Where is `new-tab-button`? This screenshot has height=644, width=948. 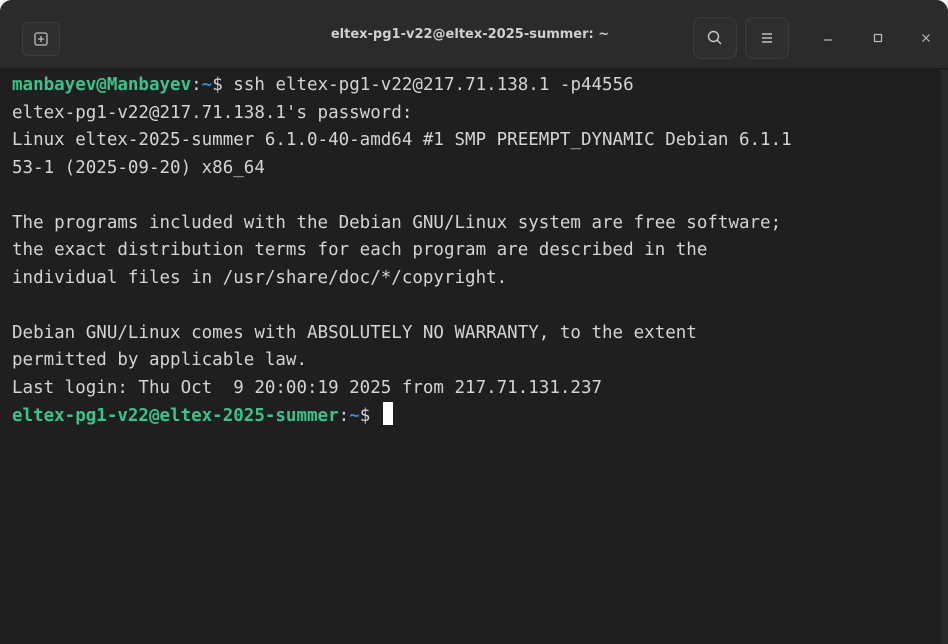 new-tab-button is located at coordinates (41, 39).